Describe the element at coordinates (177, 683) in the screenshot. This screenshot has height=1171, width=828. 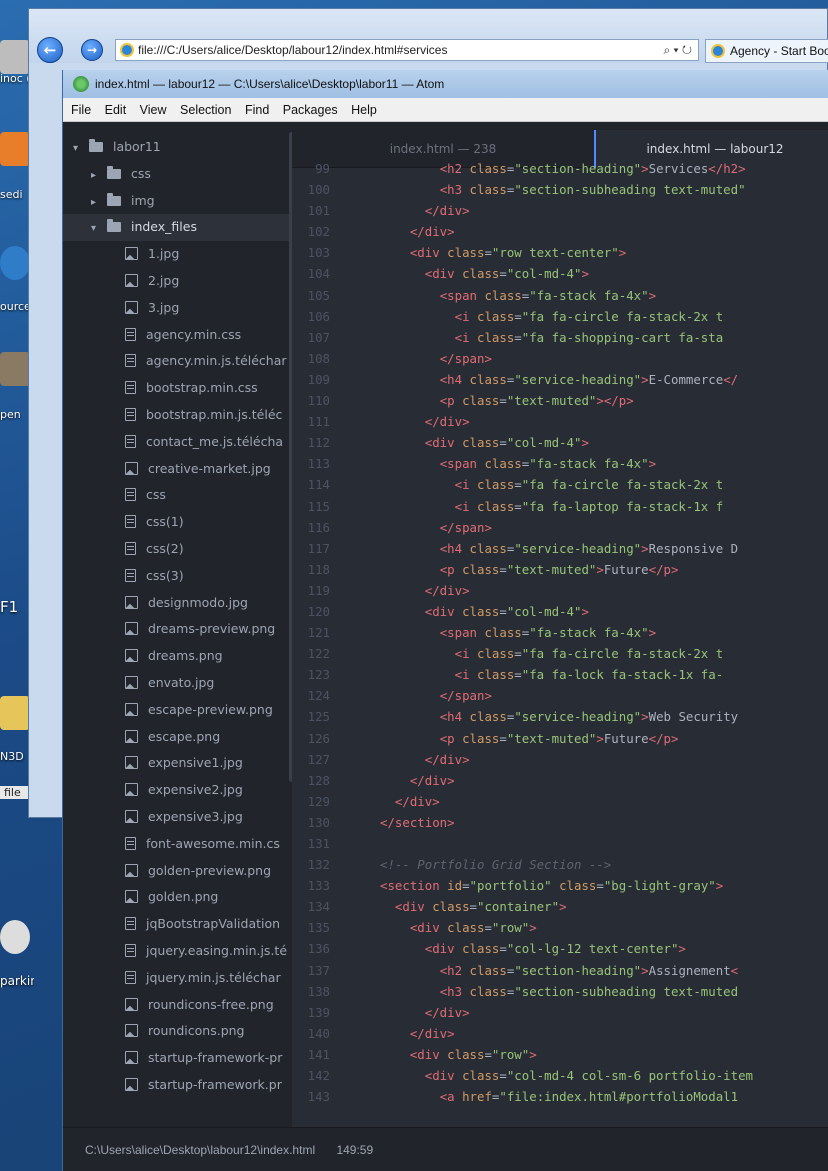
I see `tree-file: envato.jpg` at that location.